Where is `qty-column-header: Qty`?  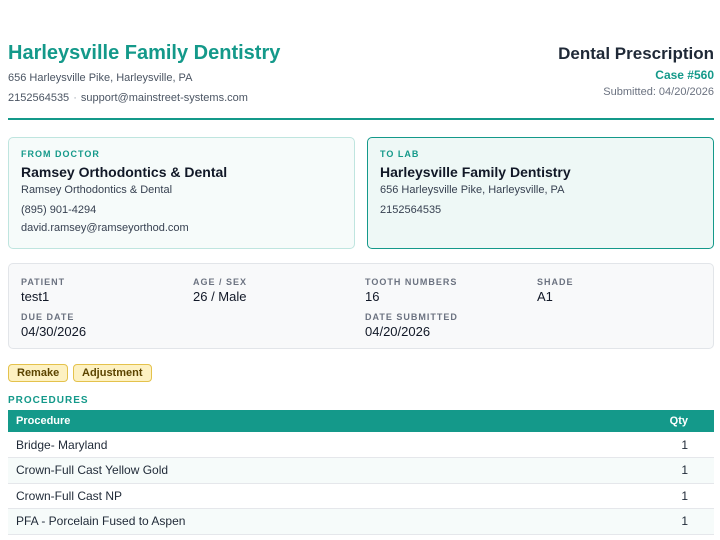 qty-column-header: Qty is located at coordinates (636, 421).